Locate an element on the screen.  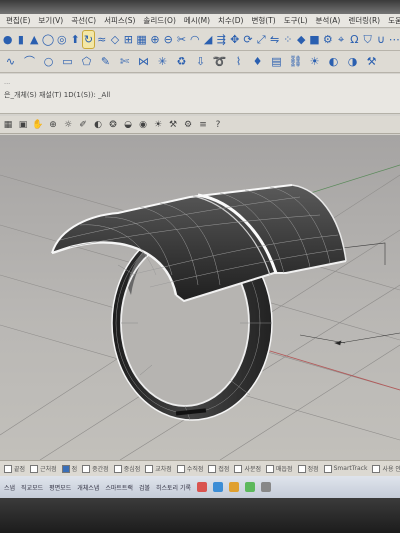
dots-icon: ⋯ is located at coordinates (394, 39).